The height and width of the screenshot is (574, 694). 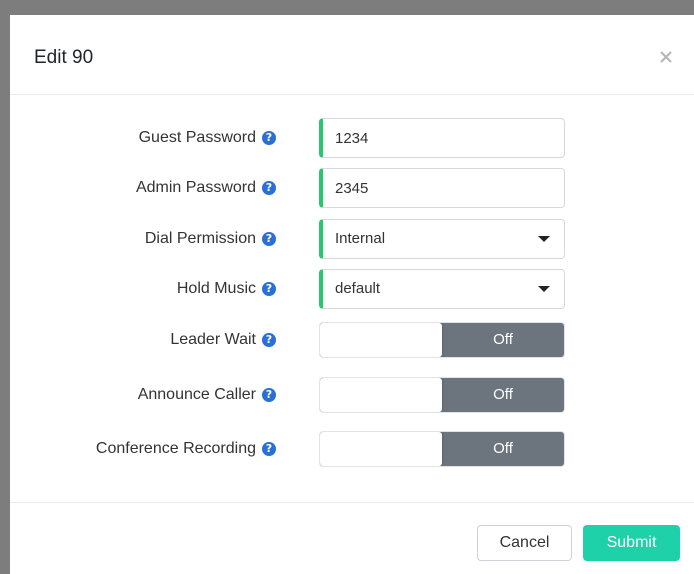 I want to click on leader-wait-label-text: Leader Wait, so click(x=213, y=339).